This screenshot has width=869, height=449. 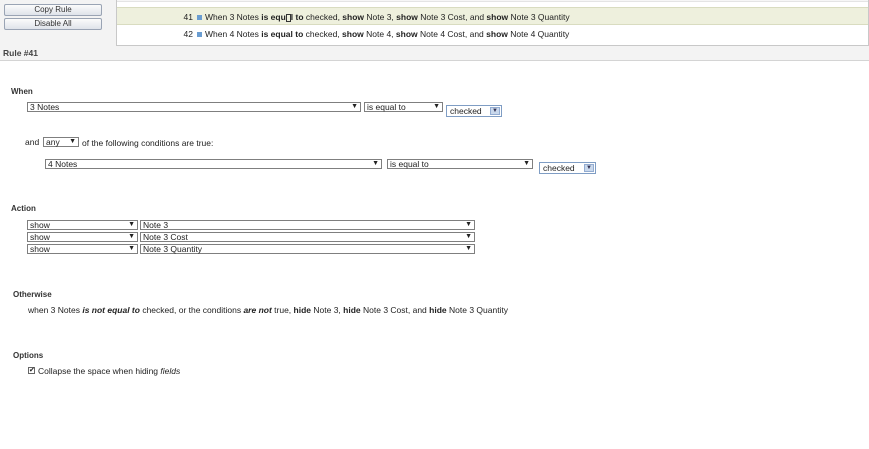 What do you see at coordinates (53, 24) in the screenshot?
I see `disable-all-button: Disable All` at bounding box center [53, 24].